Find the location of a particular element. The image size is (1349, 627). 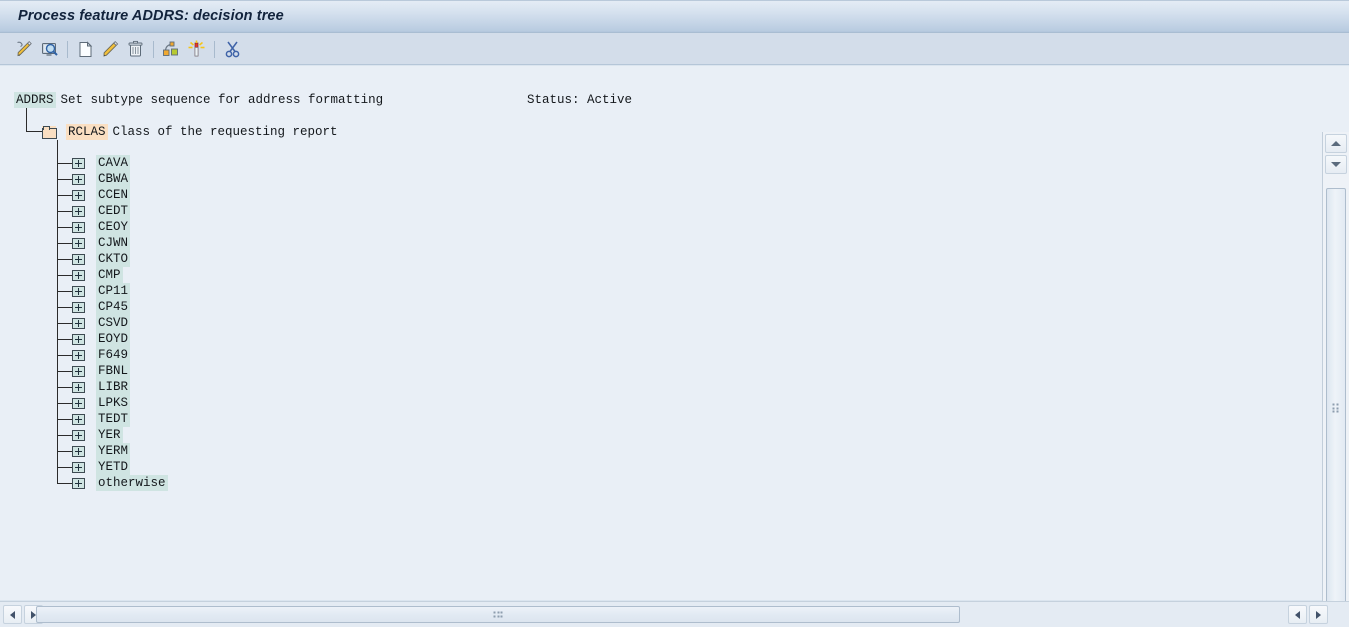

tree-leaf-label: CEOY is located at coordinates (113, 227).